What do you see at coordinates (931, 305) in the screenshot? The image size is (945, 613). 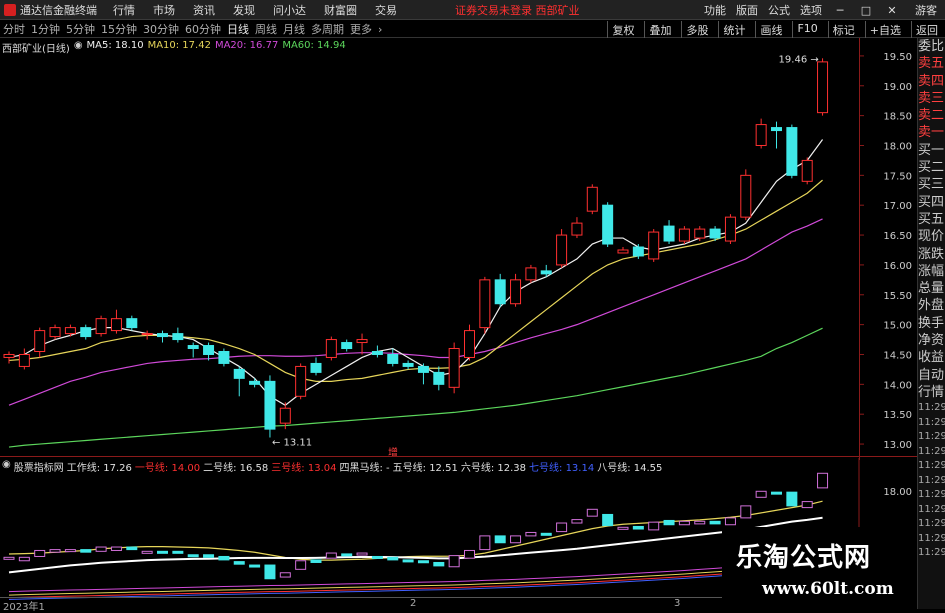 I see `sidebar-item: 外盘` at bounding box center [931, 305].